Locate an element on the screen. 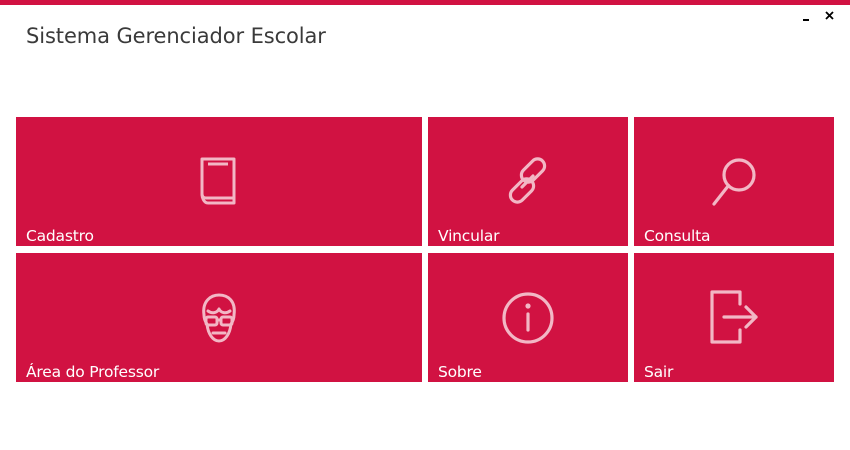 This screenshot has width=850, height=450. tile-cadastro: Cadastro is located at coordinates (219, 181).